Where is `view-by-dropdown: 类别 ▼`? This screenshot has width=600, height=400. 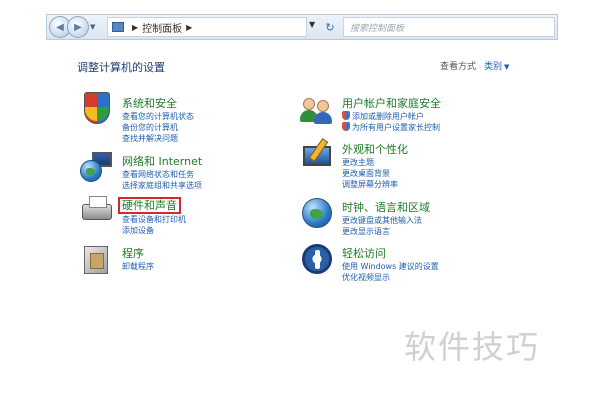
view-by-dropdown: 类别 ▼ is located at coordinates (496, 65).